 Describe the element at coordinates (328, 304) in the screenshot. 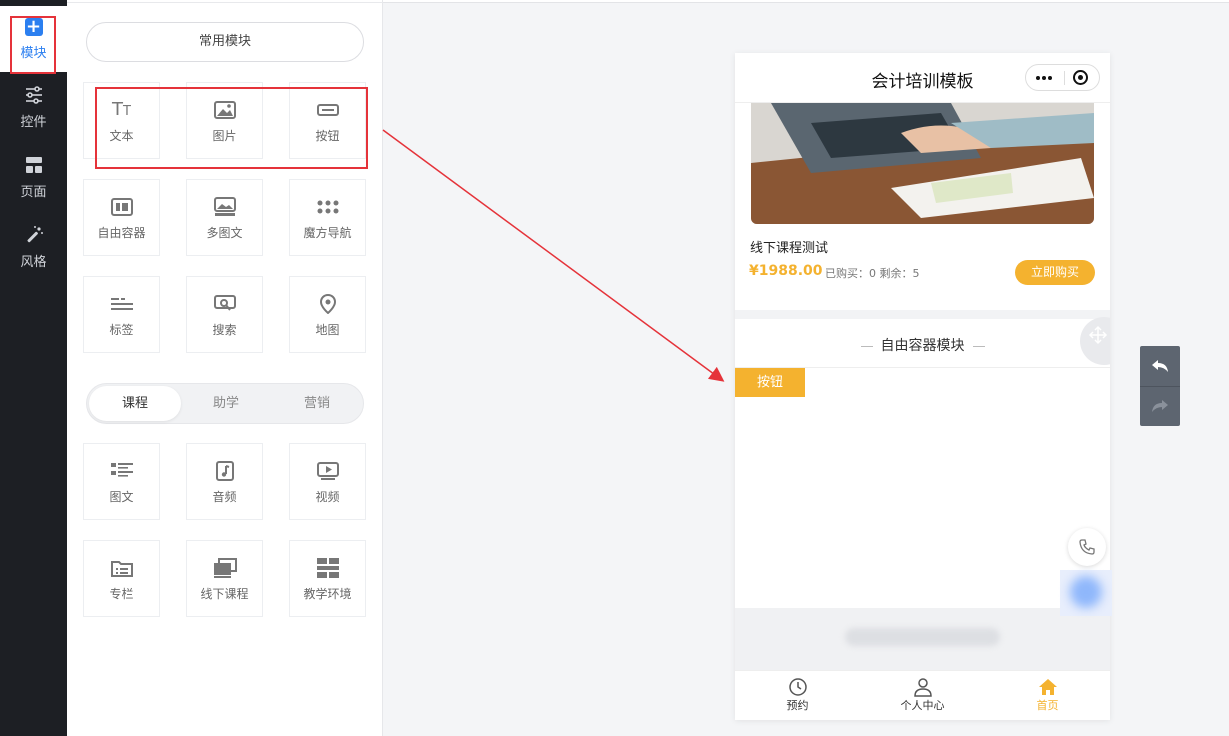

I see `map-pin-icon` at that location.